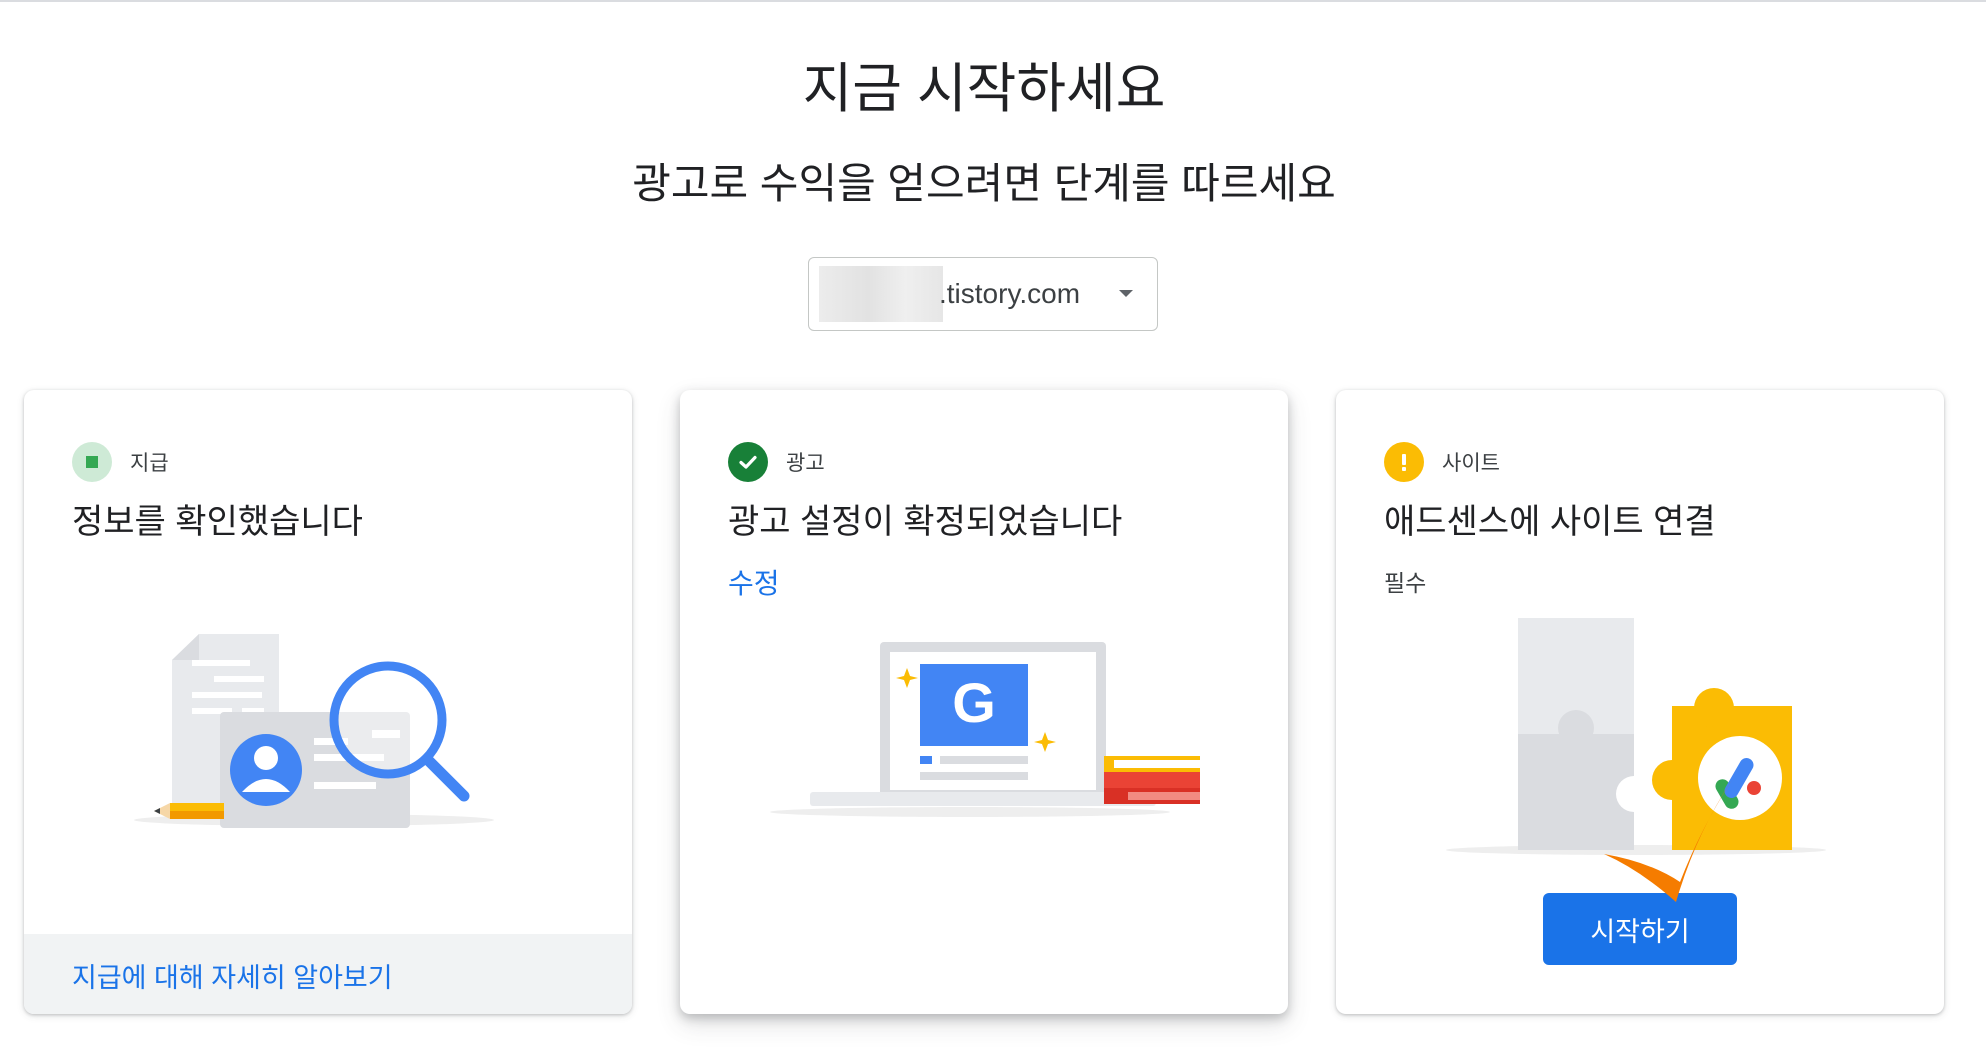 The image size is (1986, 1050). I want to click on payments-status-label: 지급, so click(149, 463).